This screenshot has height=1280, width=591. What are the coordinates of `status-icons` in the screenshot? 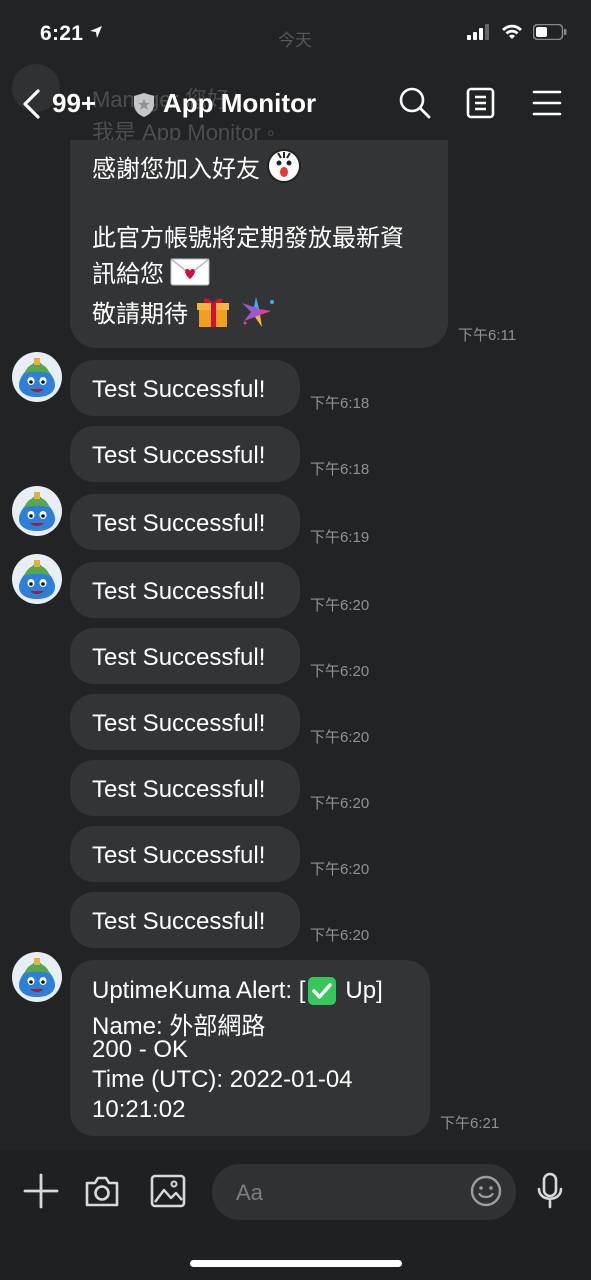 It's located at (517, 32).